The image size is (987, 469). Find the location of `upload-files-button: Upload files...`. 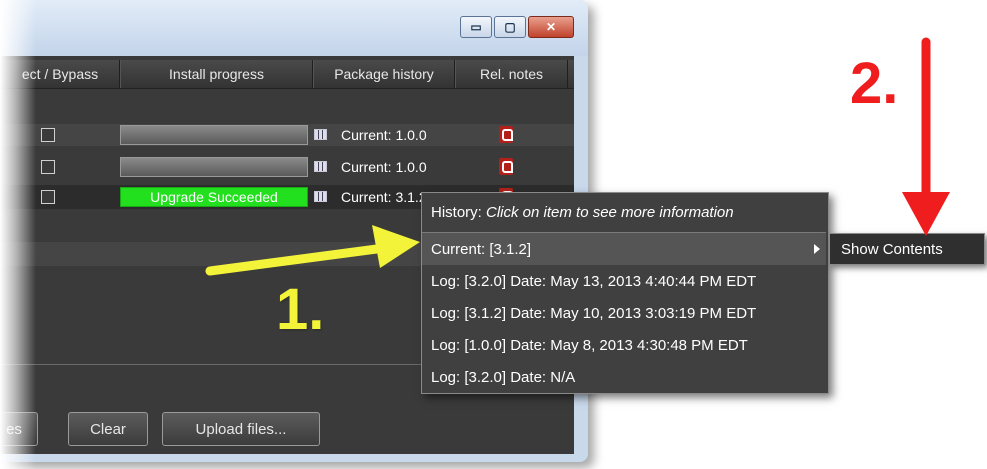

upload-files-button: Upload files... is located at coordinates (241, 429).